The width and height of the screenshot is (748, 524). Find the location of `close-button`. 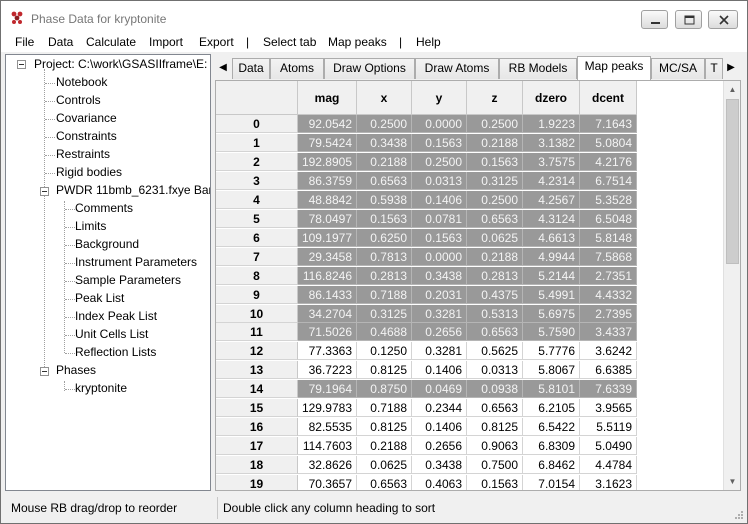

close-button is located at coordinates (723, 19).